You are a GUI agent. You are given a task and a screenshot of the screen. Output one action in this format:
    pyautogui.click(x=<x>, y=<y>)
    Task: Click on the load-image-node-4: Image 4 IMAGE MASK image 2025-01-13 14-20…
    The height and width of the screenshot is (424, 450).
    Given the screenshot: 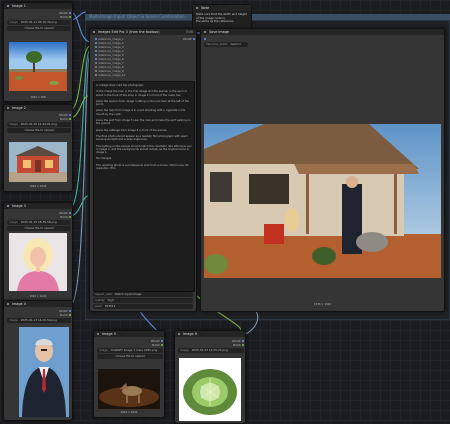 What is the action you would take?
    pyautogui.click(x=38, y=360)
    